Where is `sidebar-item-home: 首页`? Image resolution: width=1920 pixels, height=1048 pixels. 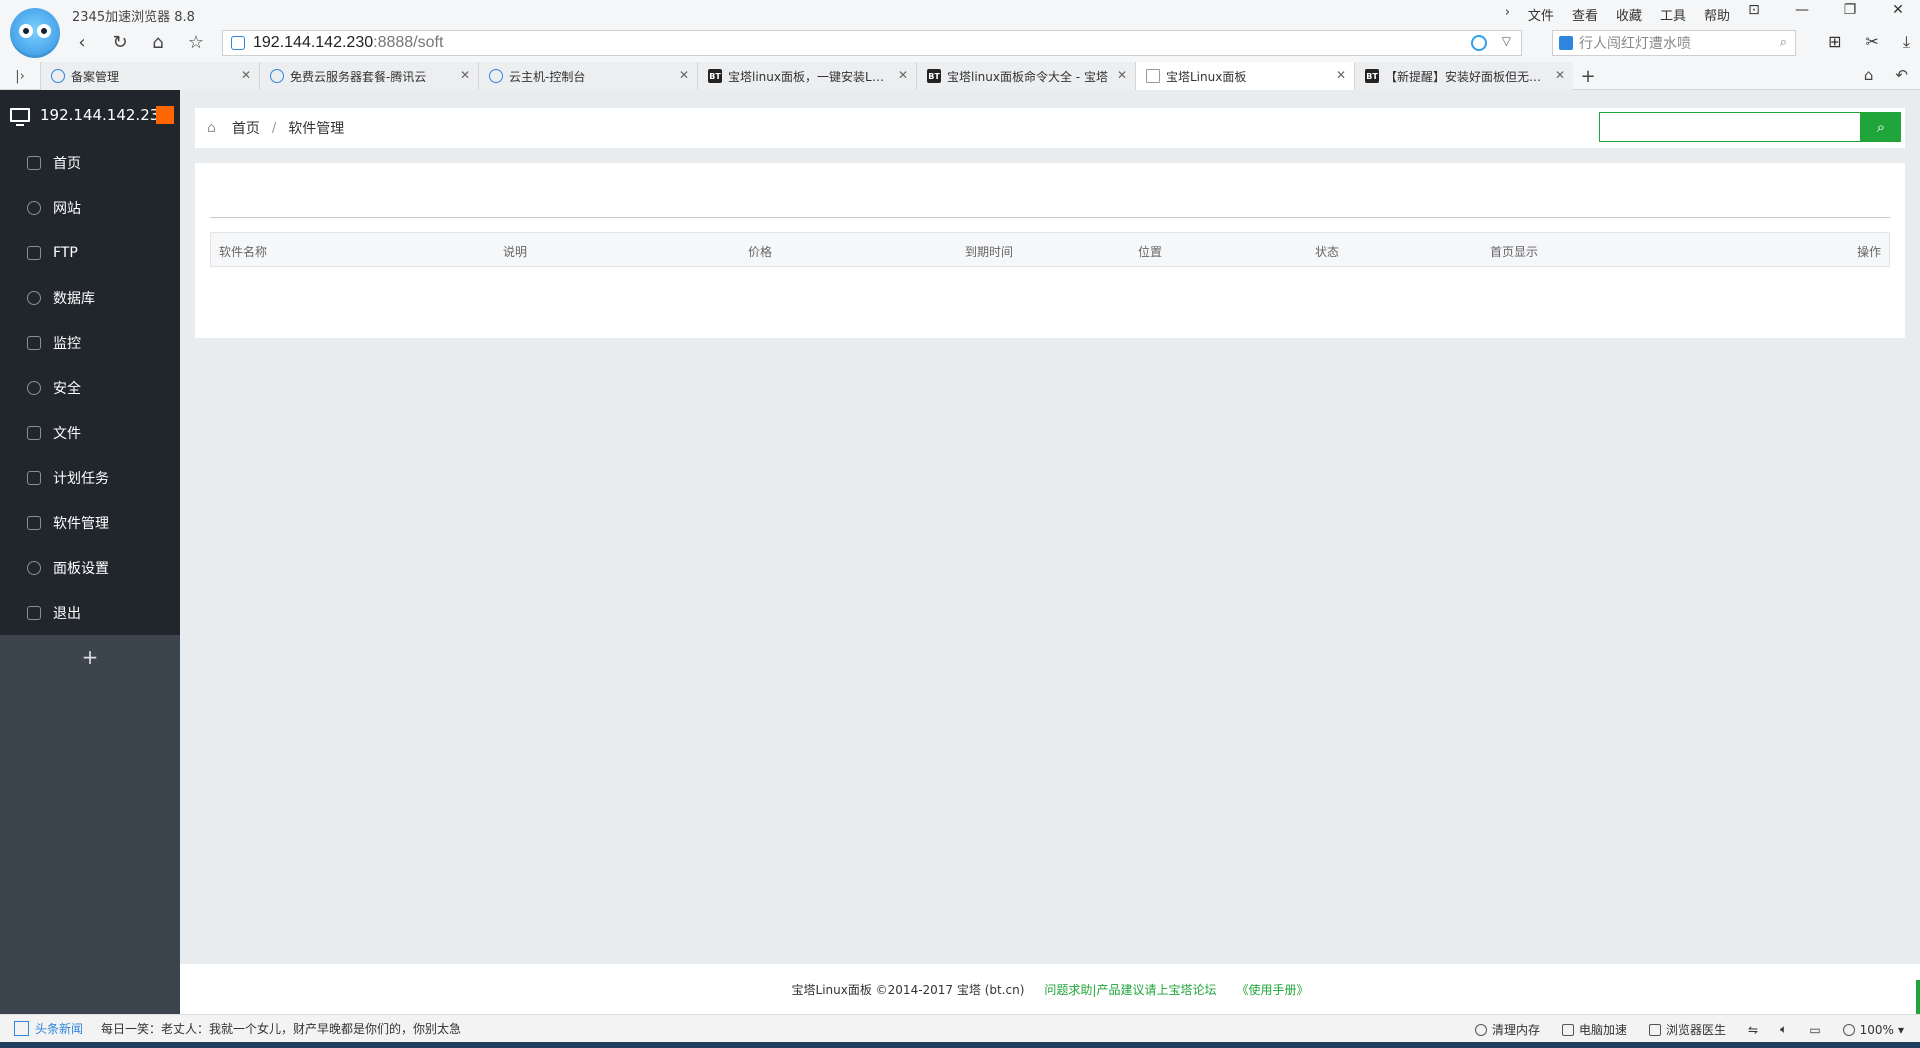 sidebar-item-home: 首页 is located at coordinates (90, 162).